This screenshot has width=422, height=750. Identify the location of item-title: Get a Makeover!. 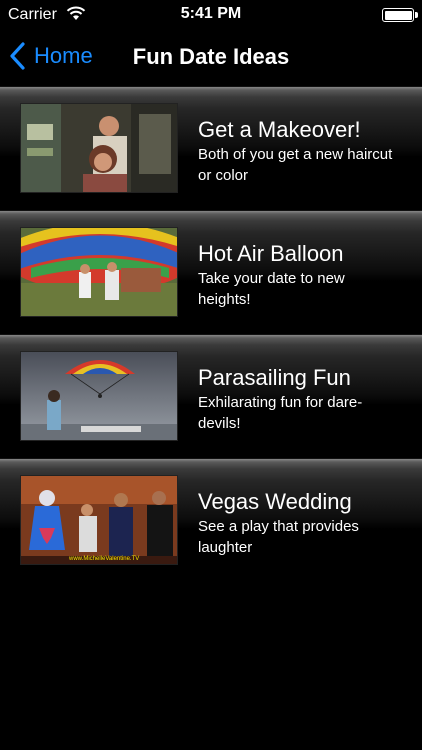
(279, 129).